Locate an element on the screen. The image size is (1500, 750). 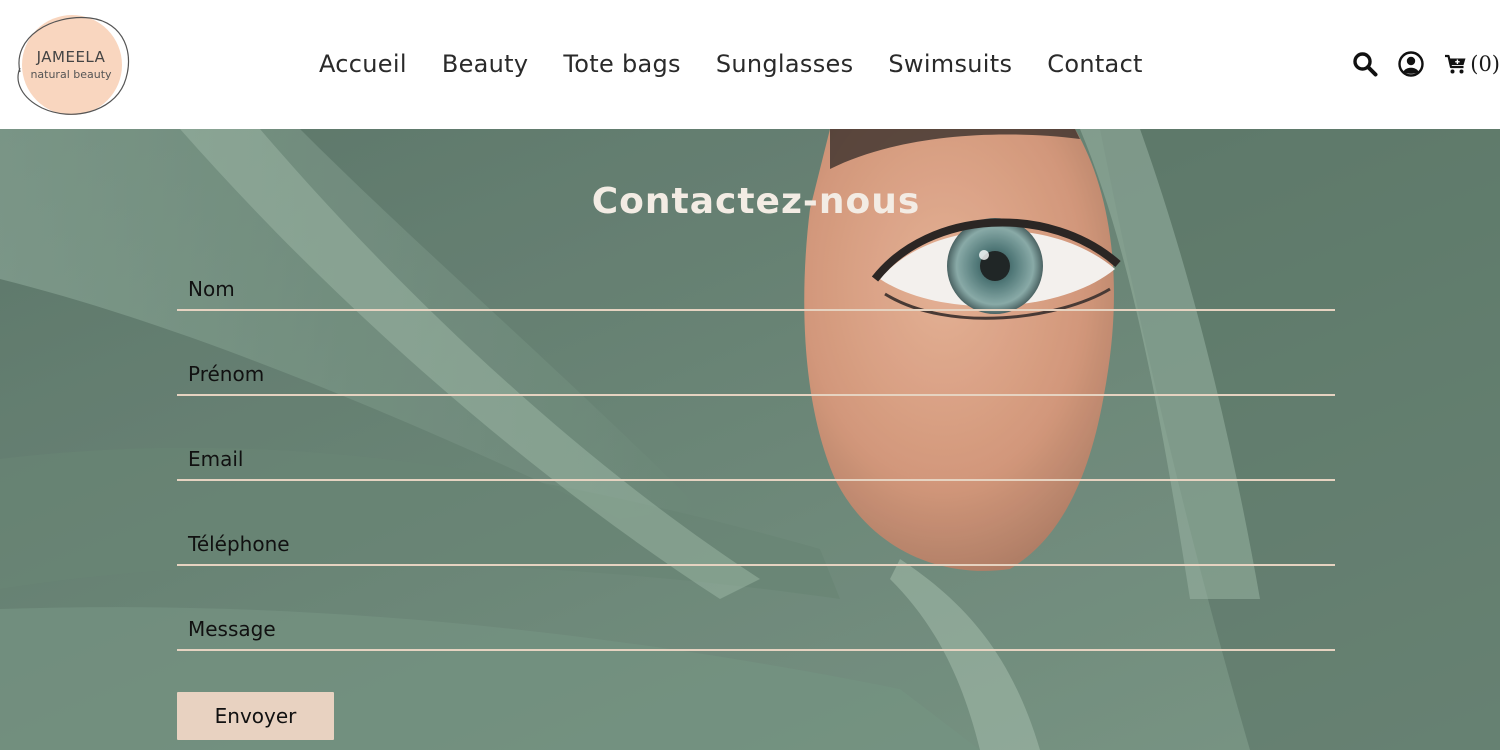
cart-icon is located at coordinates (1455, 64).